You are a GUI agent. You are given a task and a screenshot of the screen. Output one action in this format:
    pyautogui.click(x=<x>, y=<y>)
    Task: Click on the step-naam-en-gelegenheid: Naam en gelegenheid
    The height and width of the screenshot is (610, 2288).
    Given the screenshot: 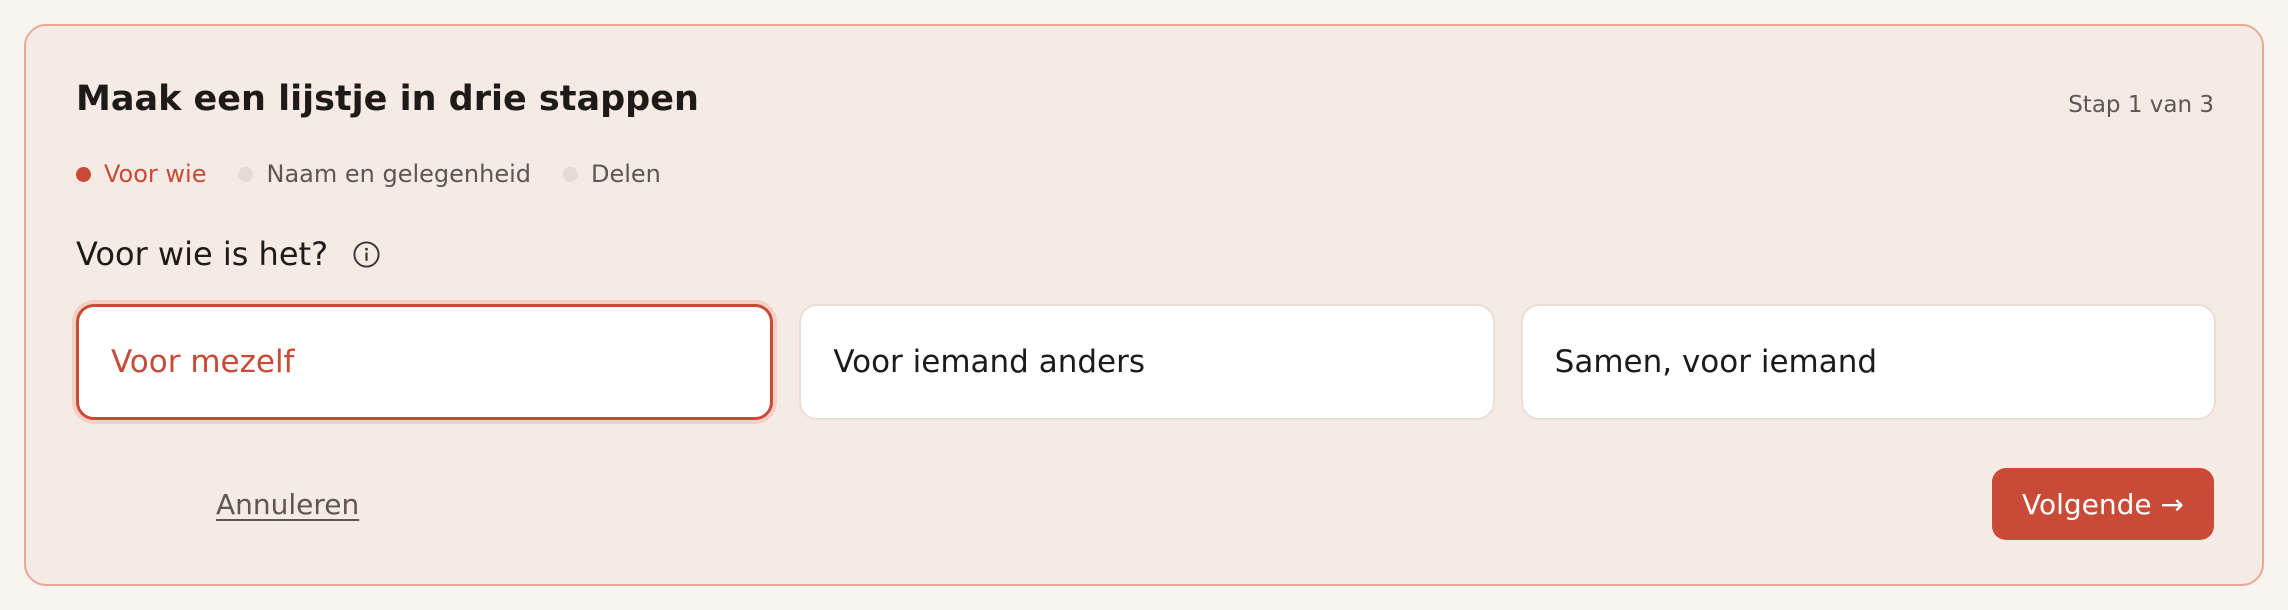 What is the action you would take?
    pyautogui.click(x=384, y=174)
    